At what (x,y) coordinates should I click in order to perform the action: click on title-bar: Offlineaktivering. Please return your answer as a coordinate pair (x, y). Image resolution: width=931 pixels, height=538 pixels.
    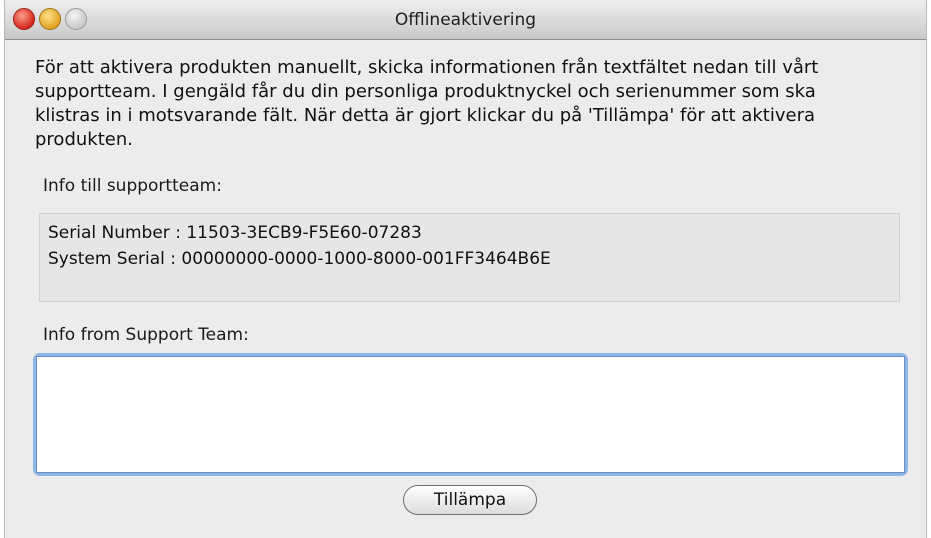
    Looking at the image, I should click on (465, 20).